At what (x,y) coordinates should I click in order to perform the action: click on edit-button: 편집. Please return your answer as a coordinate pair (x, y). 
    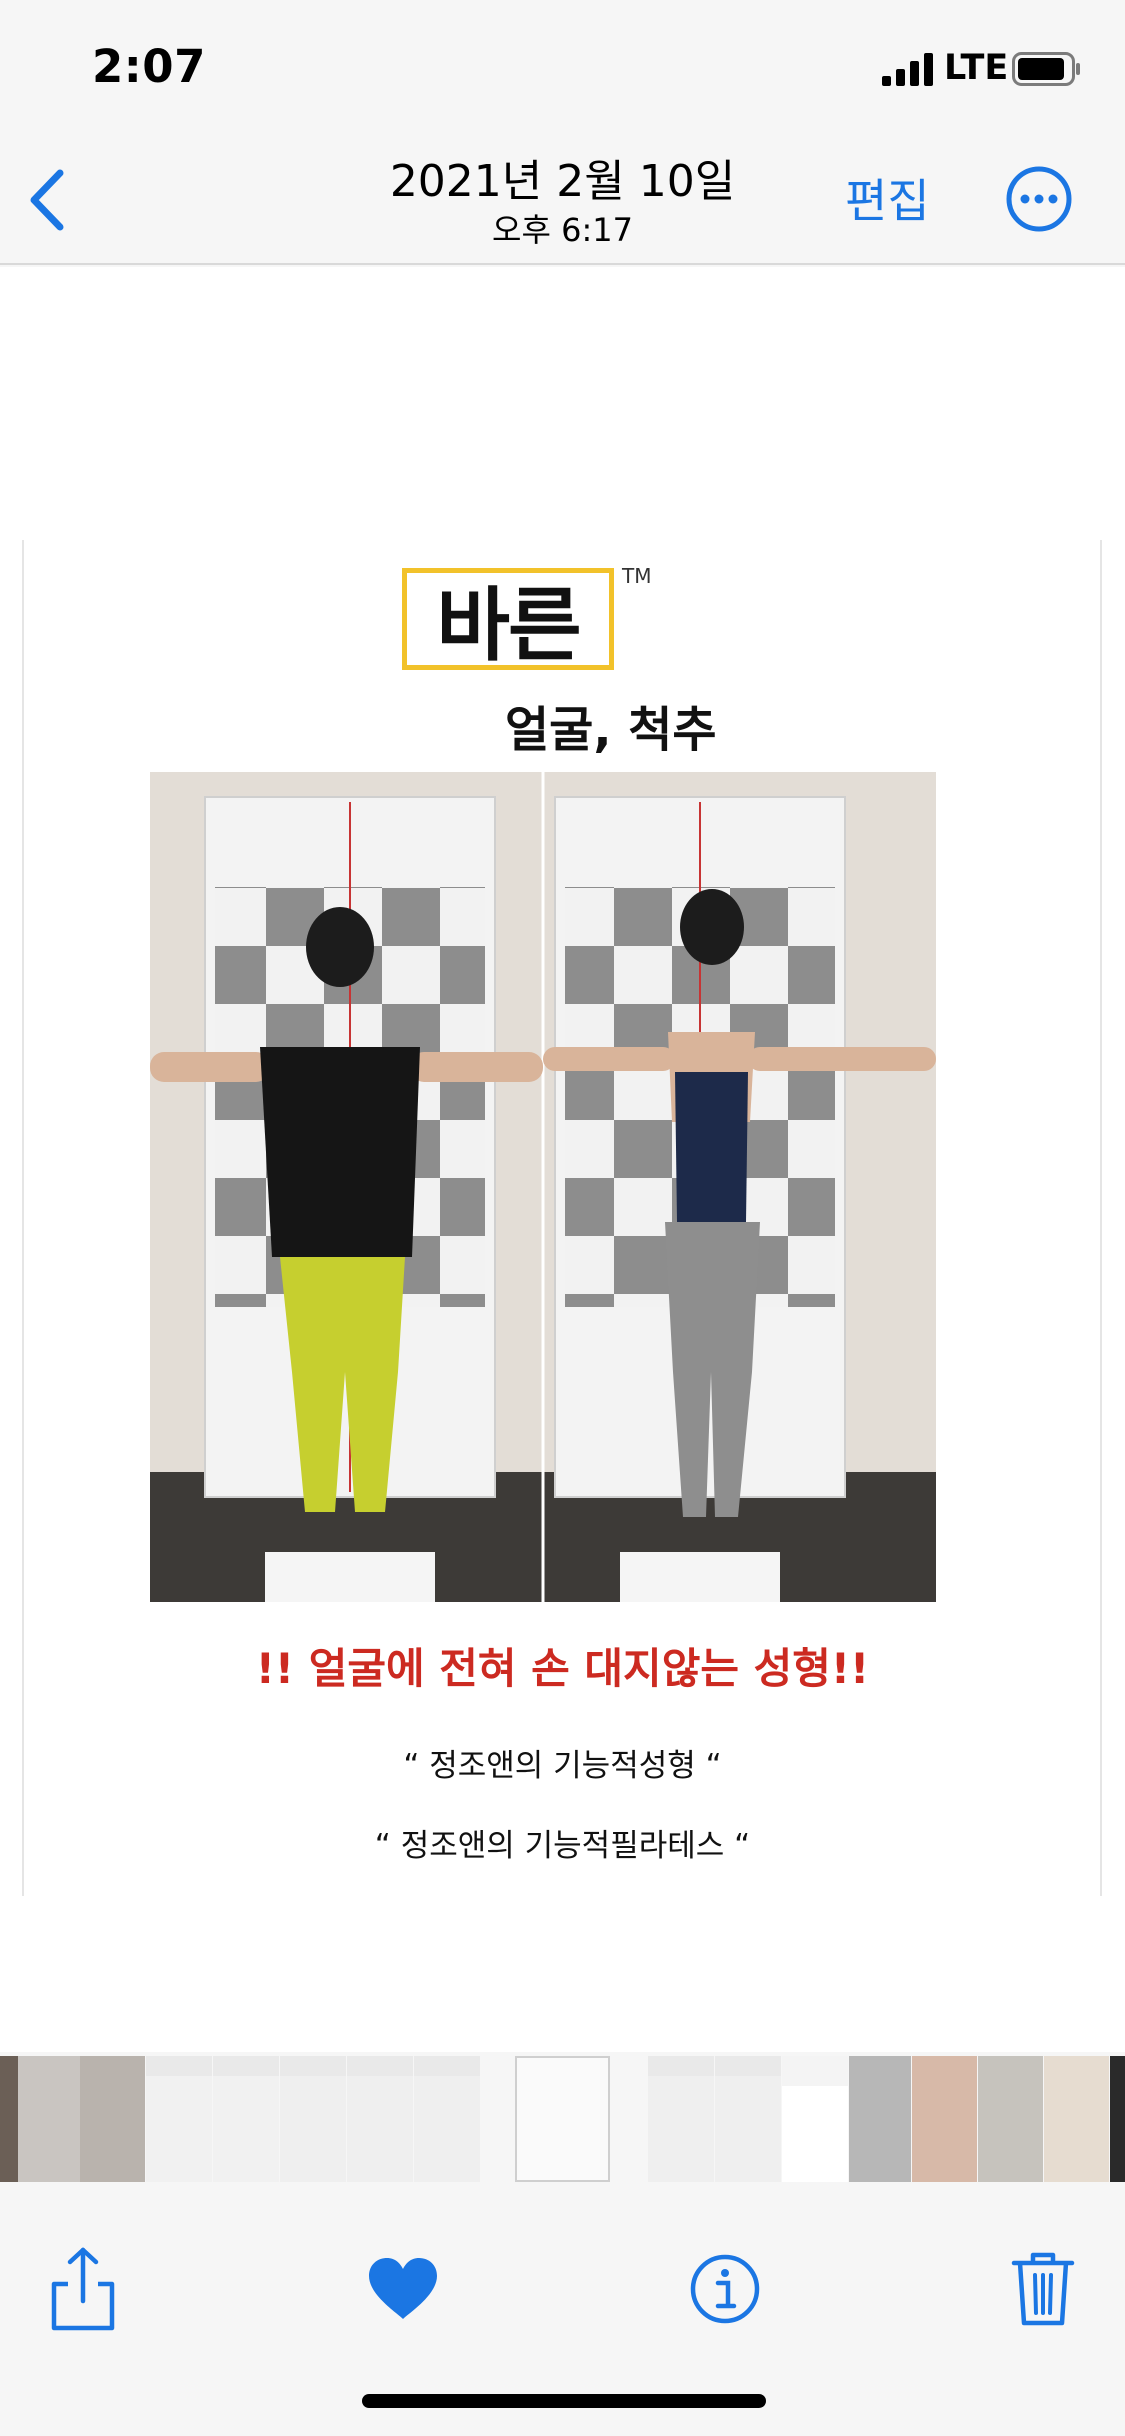
    Looking at the image, I should click on (887, 198).